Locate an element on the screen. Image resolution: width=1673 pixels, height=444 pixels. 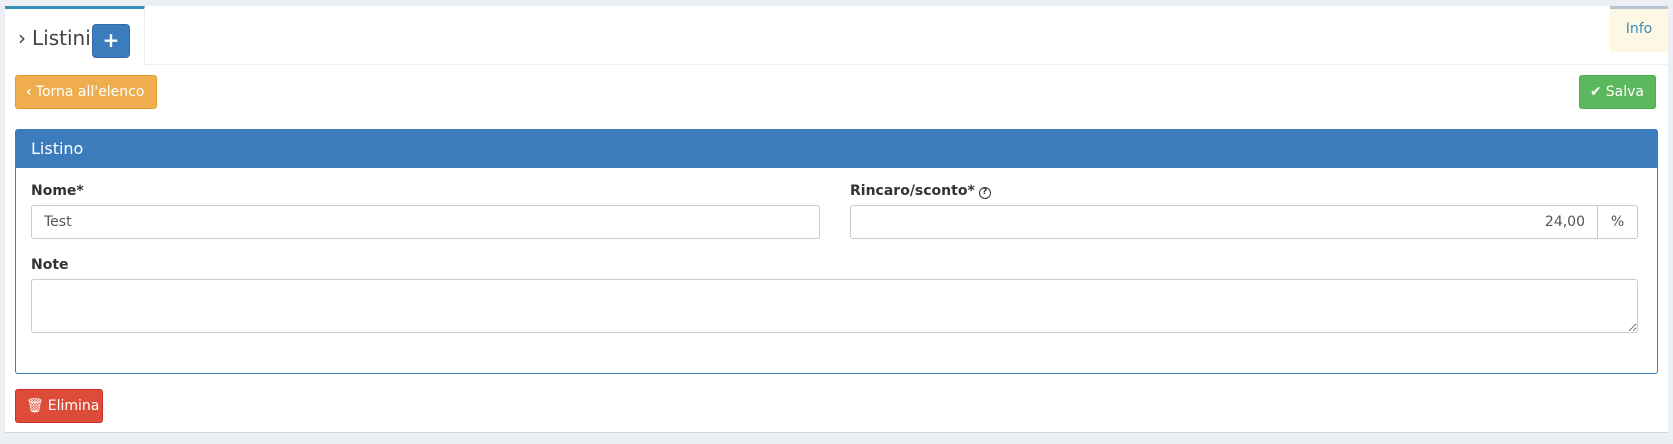
add-listino-button: + is located at coordinates (111, 41).